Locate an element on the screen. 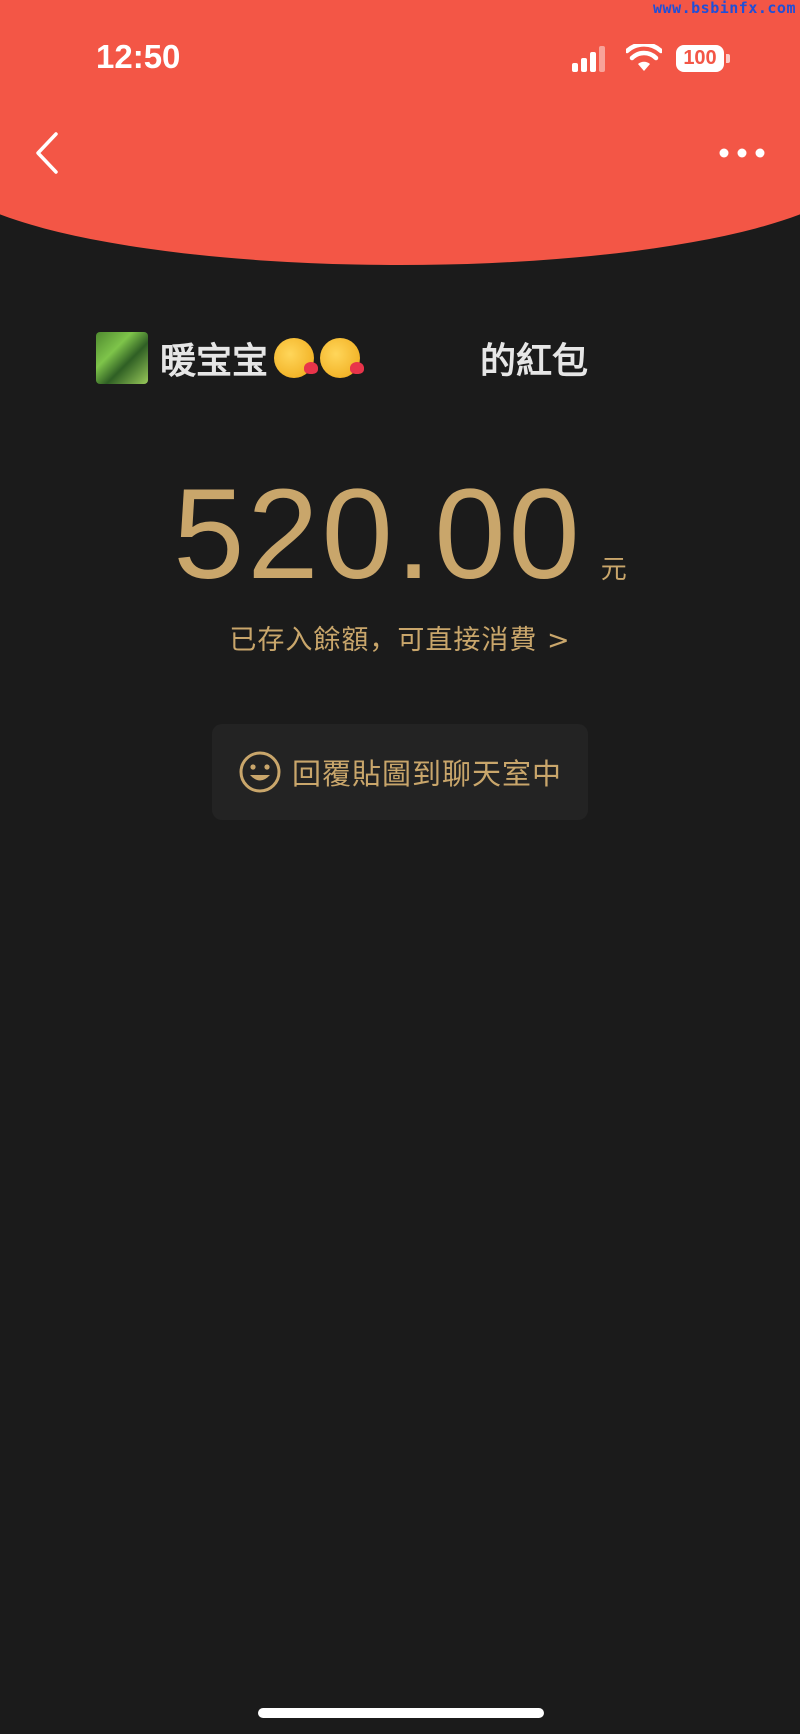 Image resolution: width=800 pixels, height=1734 pixels. battery-tip is located at coordinates (728, 58).